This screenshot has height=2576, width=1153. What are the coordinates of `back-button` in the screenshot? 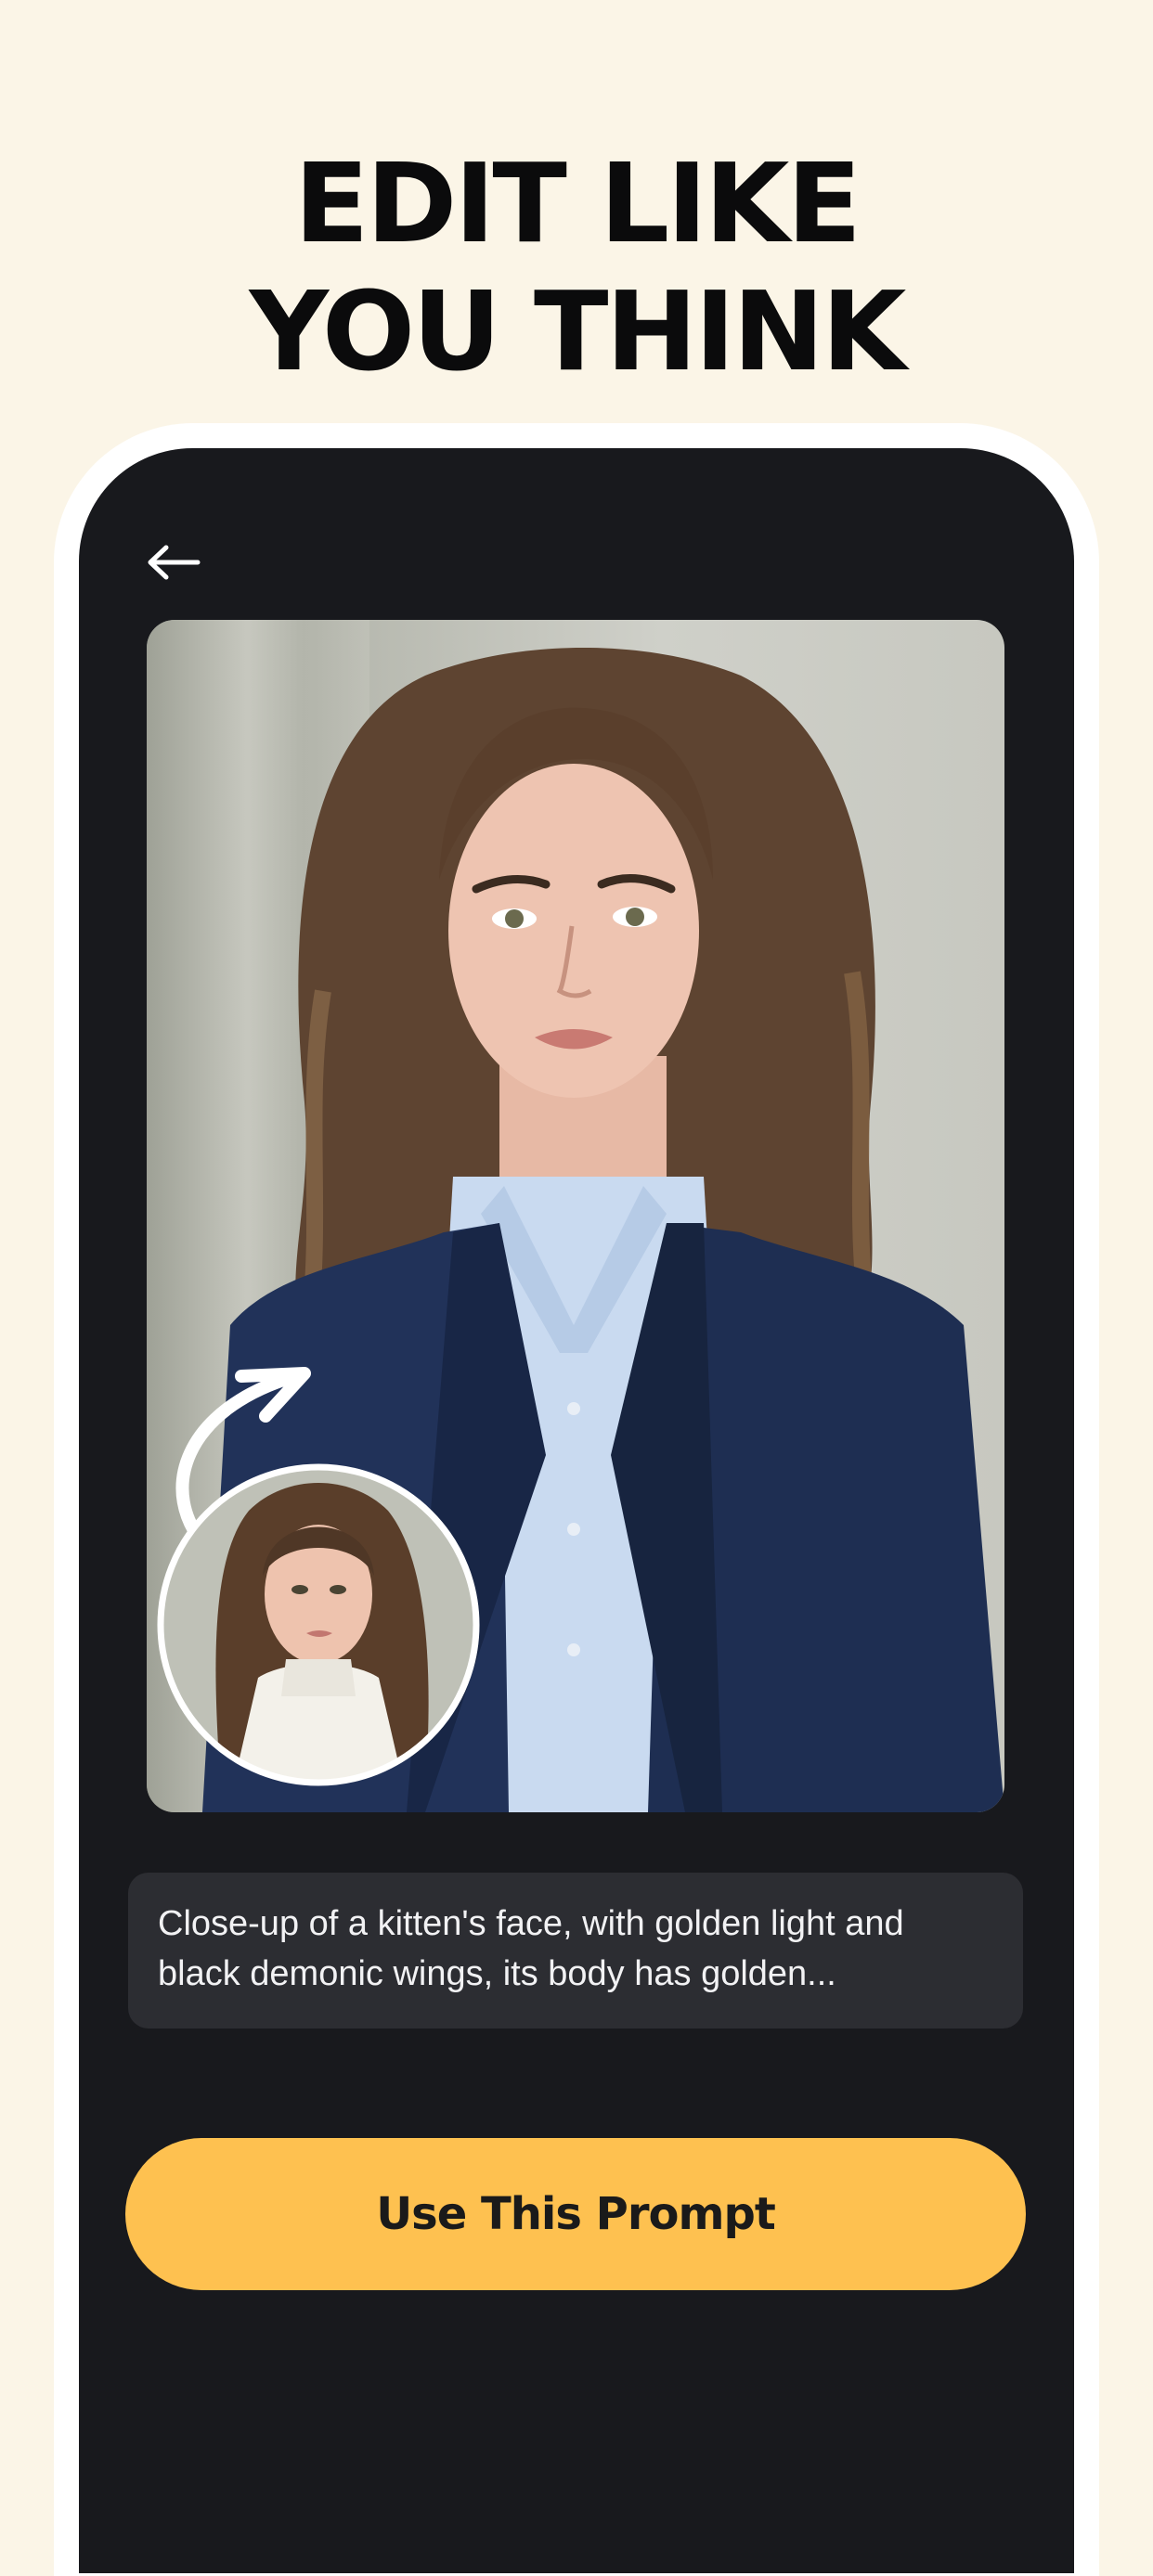 It's located at (173, 562).